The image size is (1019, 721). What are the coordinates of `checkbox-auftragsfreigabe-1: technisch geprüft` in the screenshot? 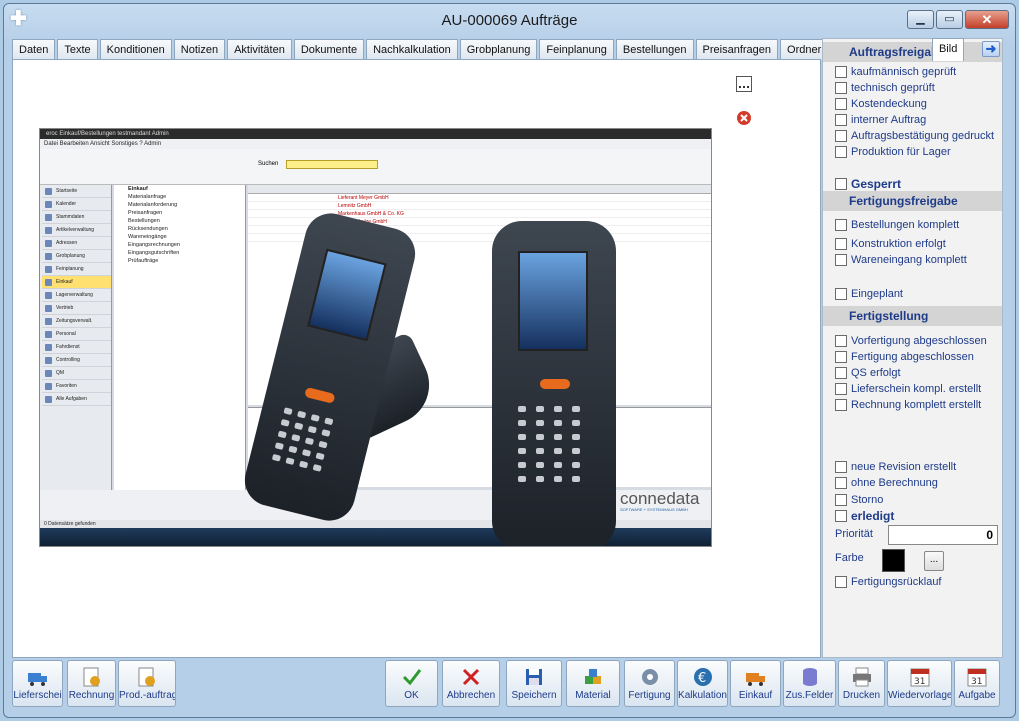 It's located at (885, 87).